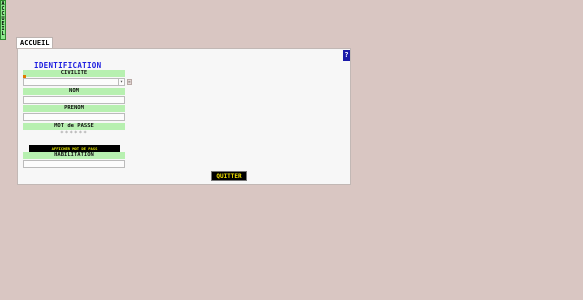  What do you see at coordinates (74, 91) in the screenshot?
I see `nom-label: NOM` at bounding box center [74, 91].